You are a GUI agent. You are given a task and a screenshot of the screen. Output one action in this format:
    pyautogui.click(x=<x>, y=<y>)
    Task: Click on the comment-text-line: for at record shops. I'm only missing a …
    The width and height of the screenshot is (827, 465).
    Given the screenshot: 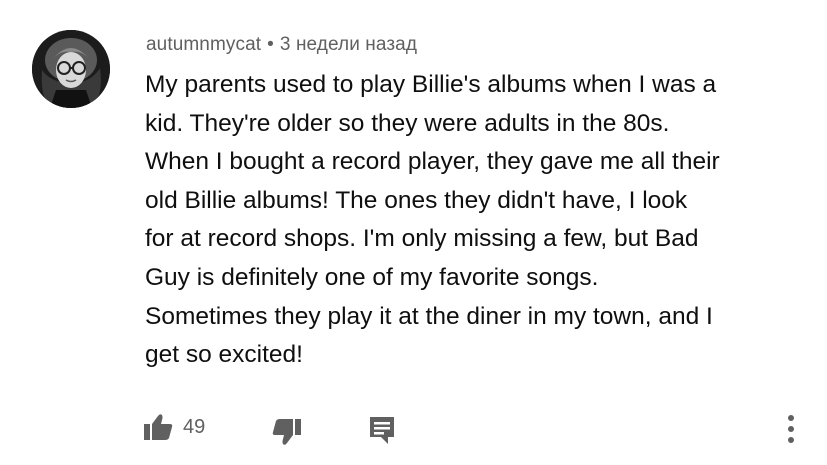 What is the action you would take?
    pyautogui.click(x=422, y=239)
    